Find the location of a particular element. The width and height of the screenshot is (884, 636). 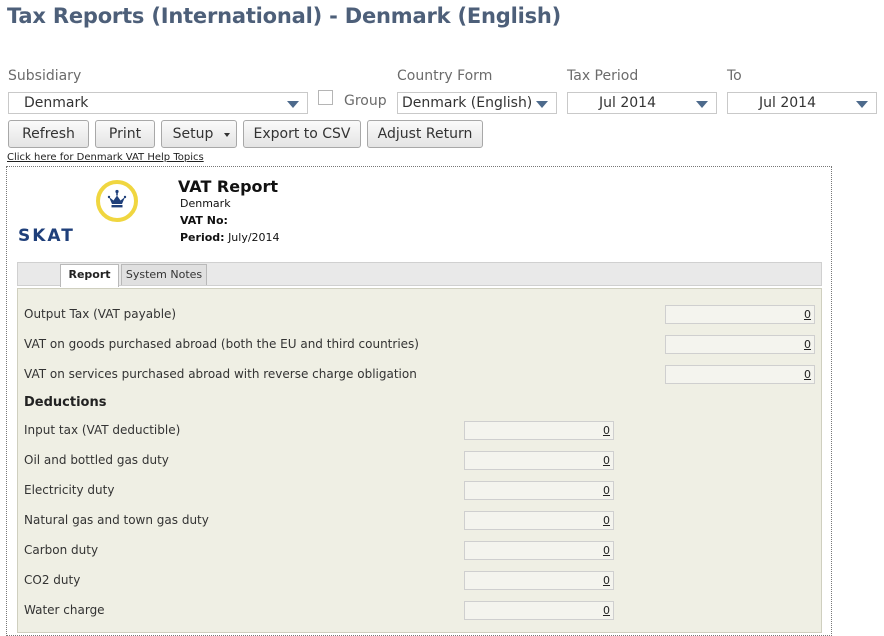

deductions-heading: Deductions is located at coordinates (65, 402).